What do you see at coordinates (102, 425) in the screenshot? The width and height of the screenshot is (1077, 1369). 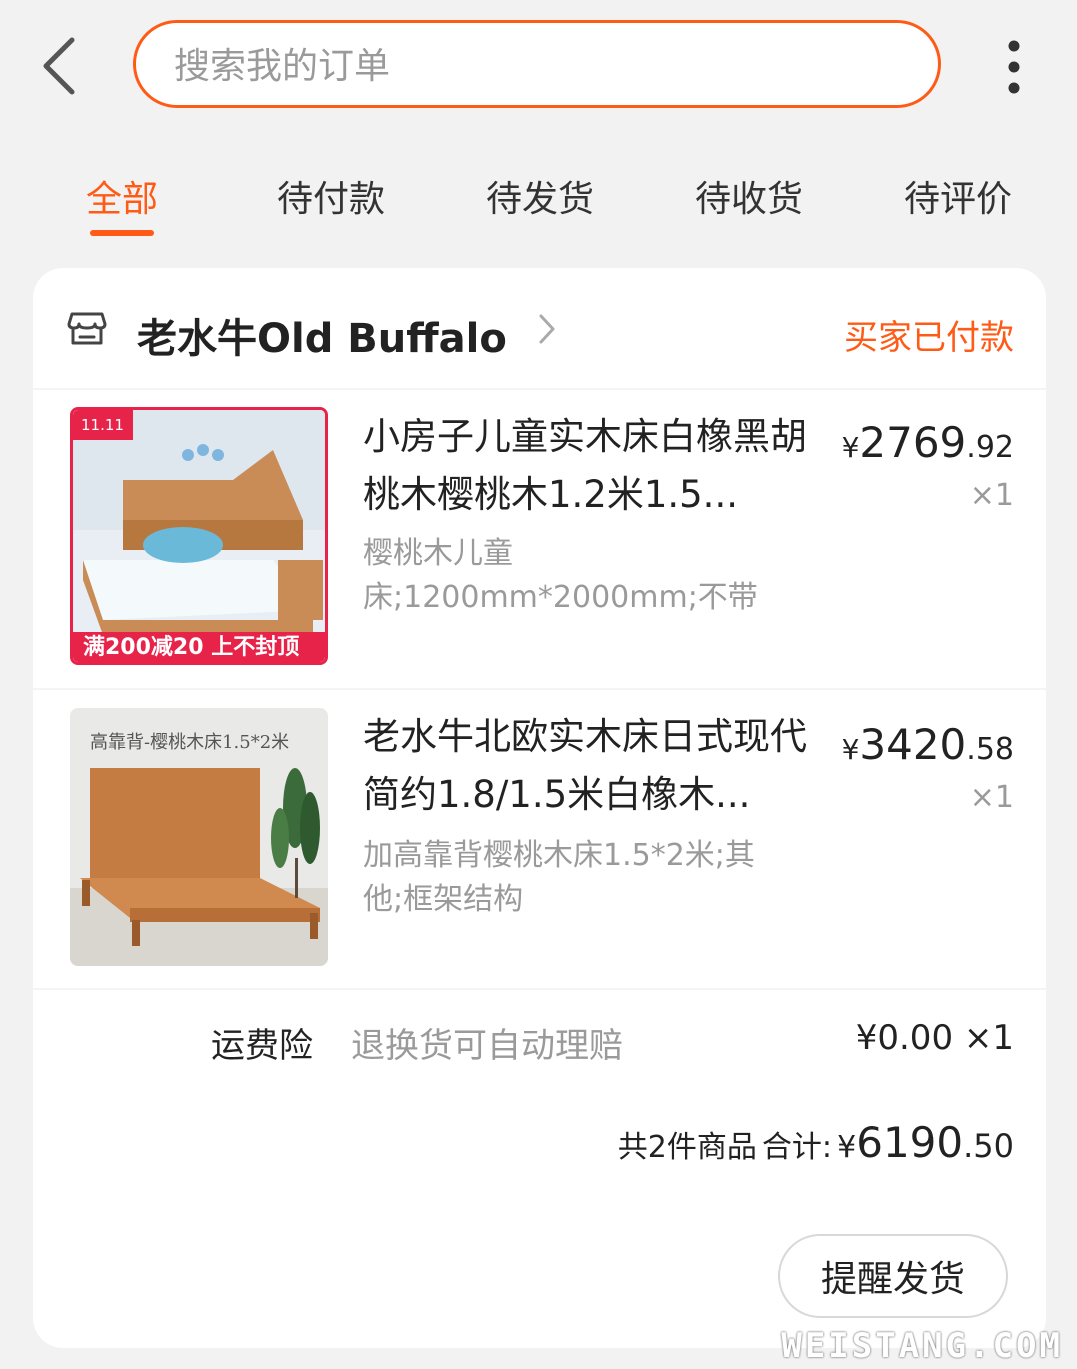 I see `svg-text: 11.11` at bounding box center [102, 425].